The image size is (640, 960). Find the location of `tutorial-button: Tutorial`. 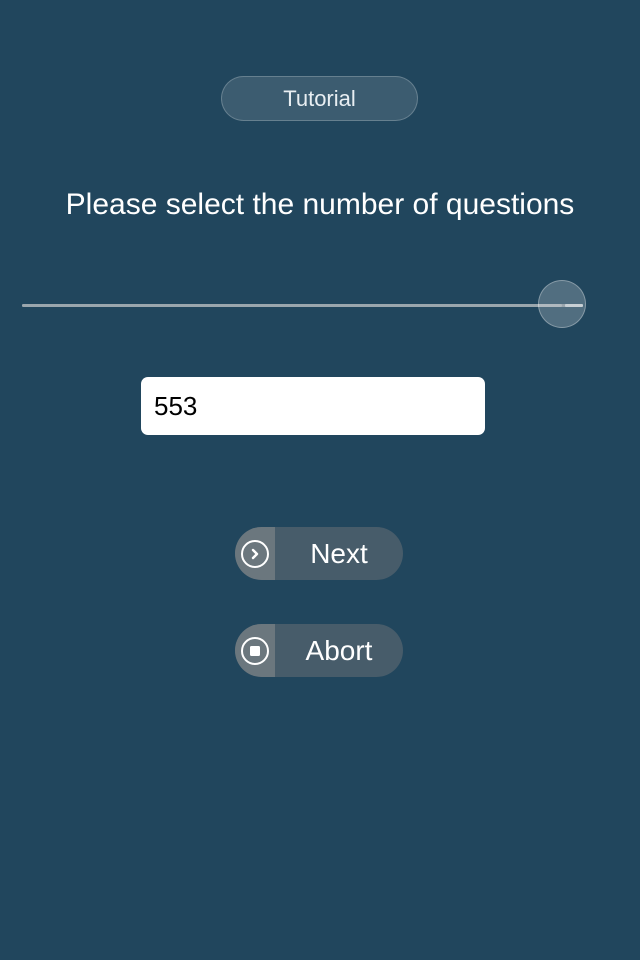

tutorial-button: Tutorial is located at coordinates (319, 98).